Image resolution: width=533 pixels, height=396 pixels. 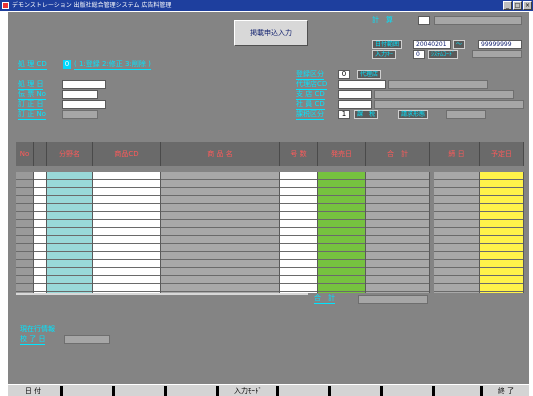 What do you see at coordinates (33, 340) in the screenshot?
I see `proof-end-date-label: 校 了 日` at bounding box center [33, 340].